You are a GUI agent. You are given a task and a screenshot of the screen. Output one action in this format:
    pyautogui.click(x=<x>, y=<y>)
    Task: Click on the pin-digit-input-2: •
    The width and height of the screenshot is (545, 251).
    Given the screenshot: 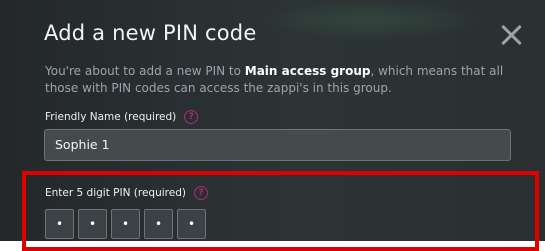 What is the action you would take?
    pyautogui.click(x=92, y=224)
    